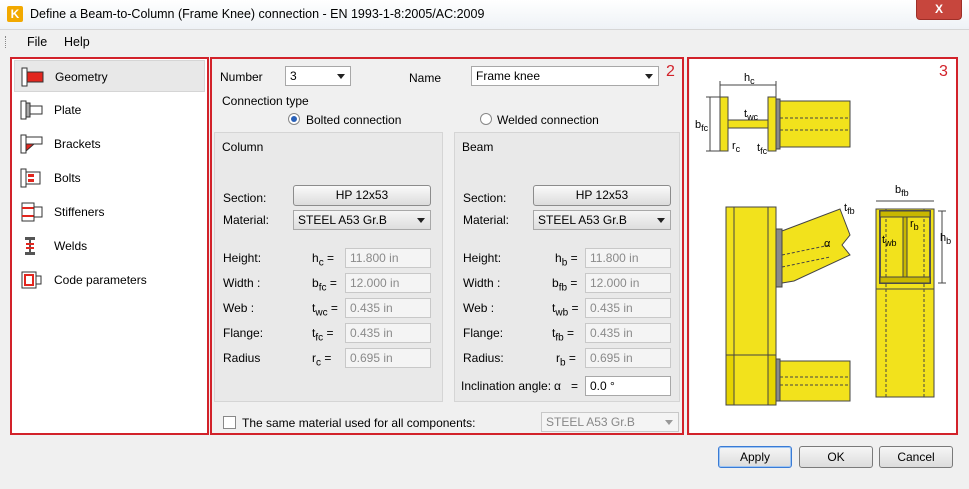 Image resolution: width=969 pixels, height=489 pixels. Describe the element at coordinates (563, 335) in the screenshot. I see `beam-flange-symbol: tfb =` at that location.